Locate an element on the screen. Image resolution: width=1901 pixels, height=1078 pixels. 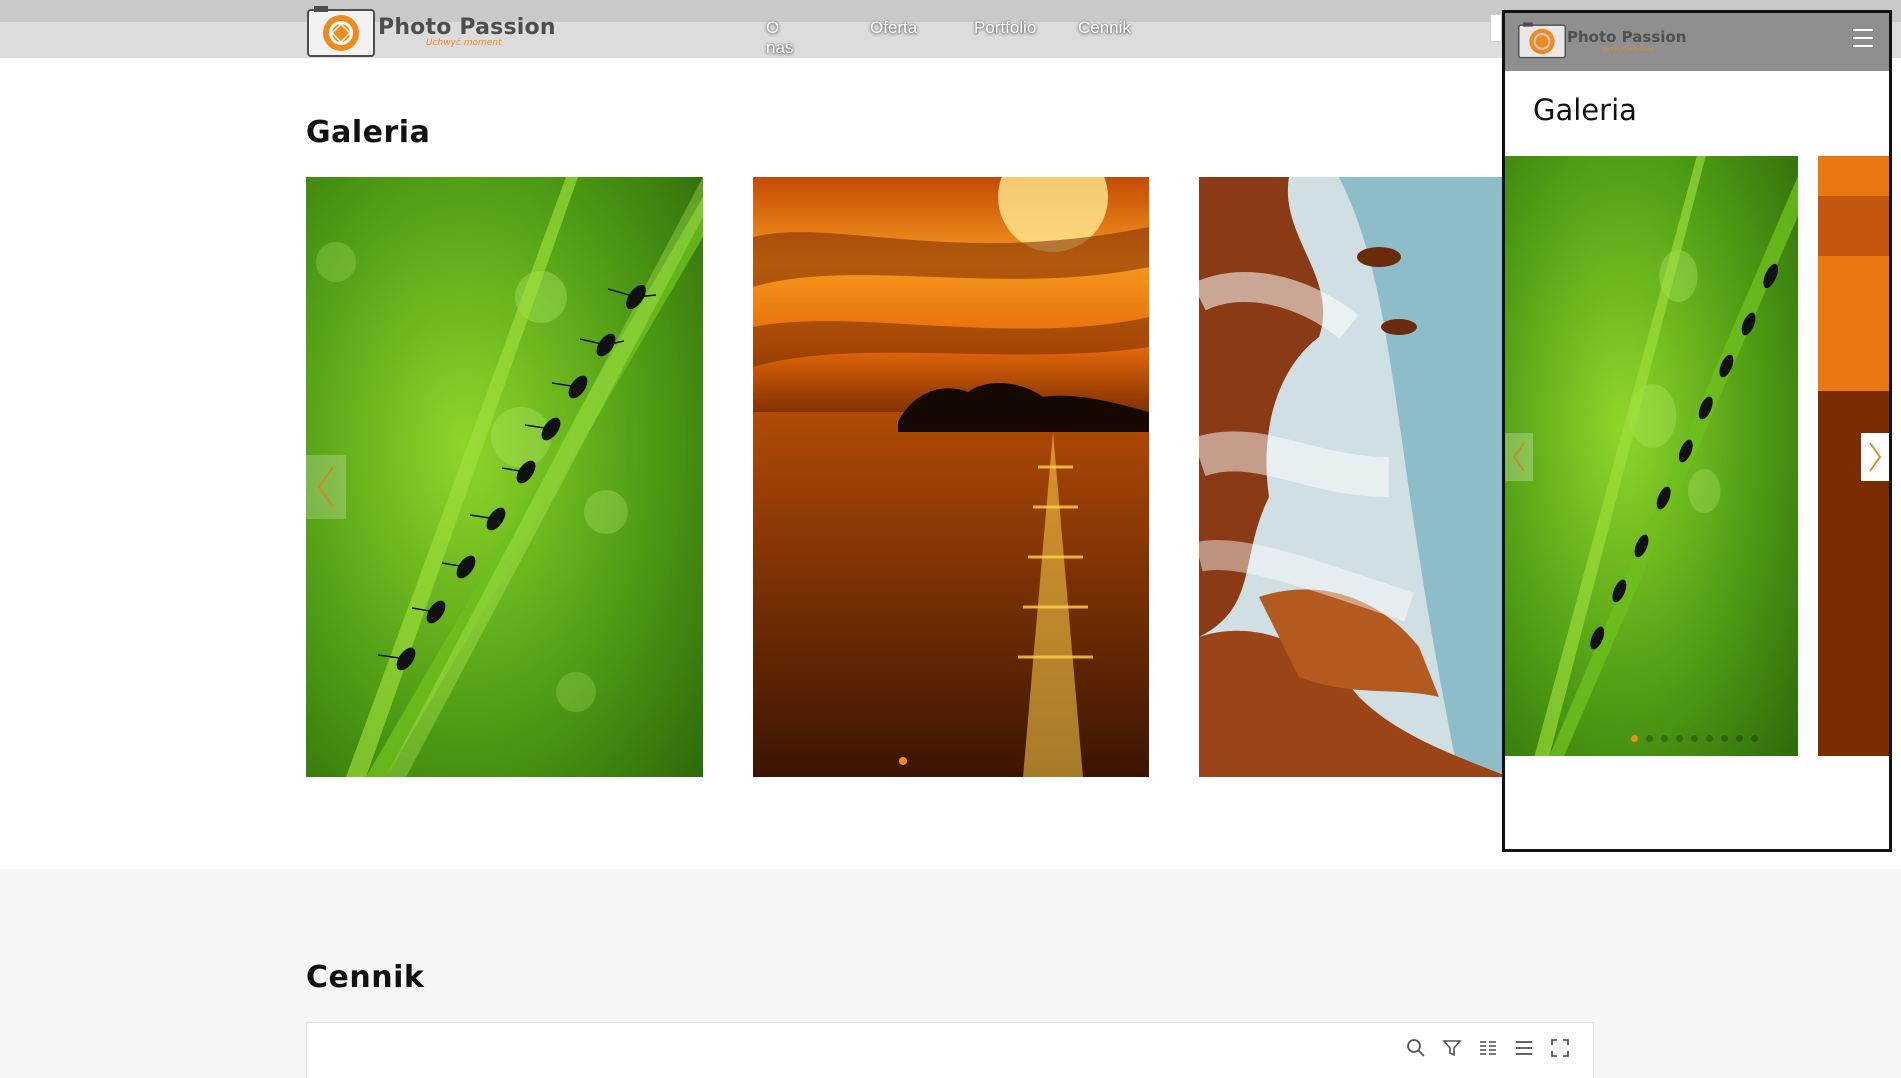
mobile-header: Photo Passion Uchwyć moment is located at coordinates (1697, 42).